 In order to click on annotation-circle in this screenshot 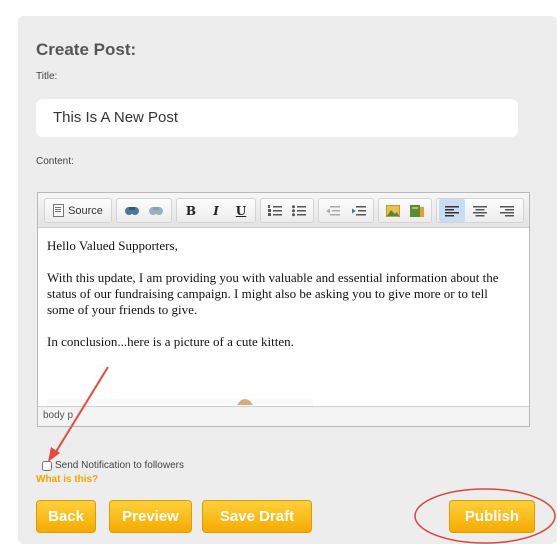, I will do `click(485, 516)`.